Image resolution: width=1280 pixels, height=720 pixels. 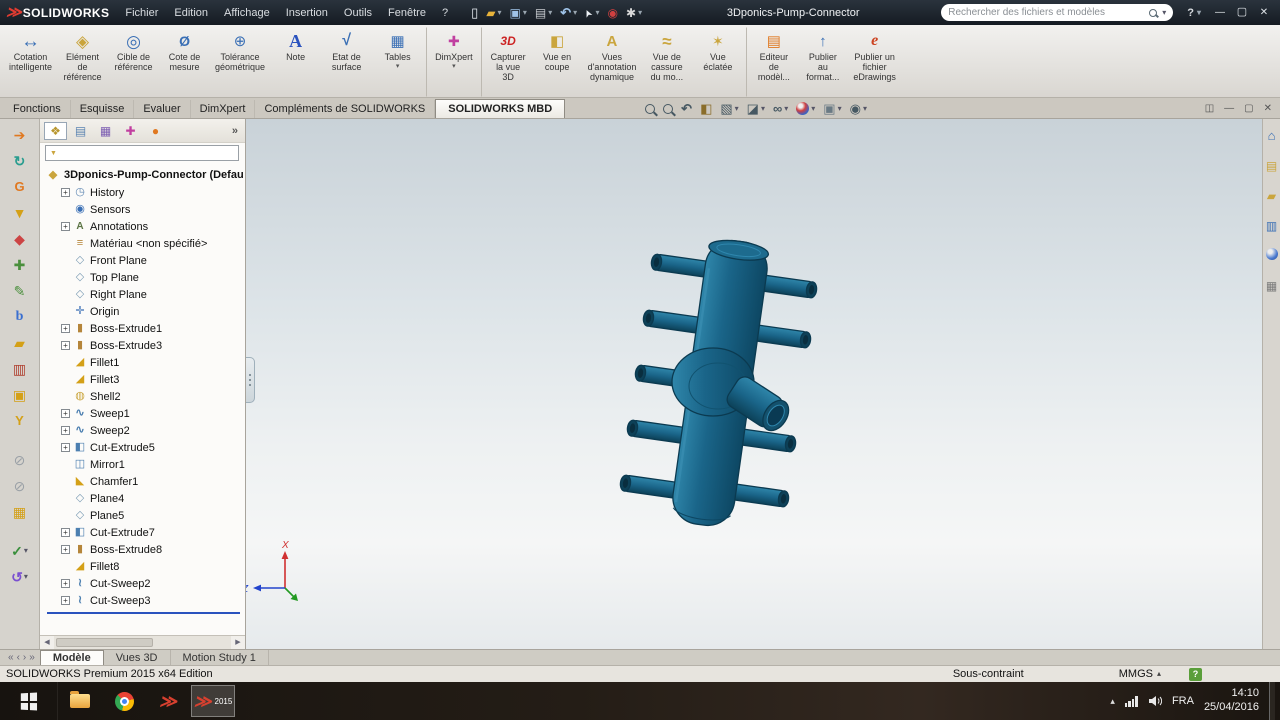 I want to click on search-options-caret-icon, so click(x=1164, y=13).